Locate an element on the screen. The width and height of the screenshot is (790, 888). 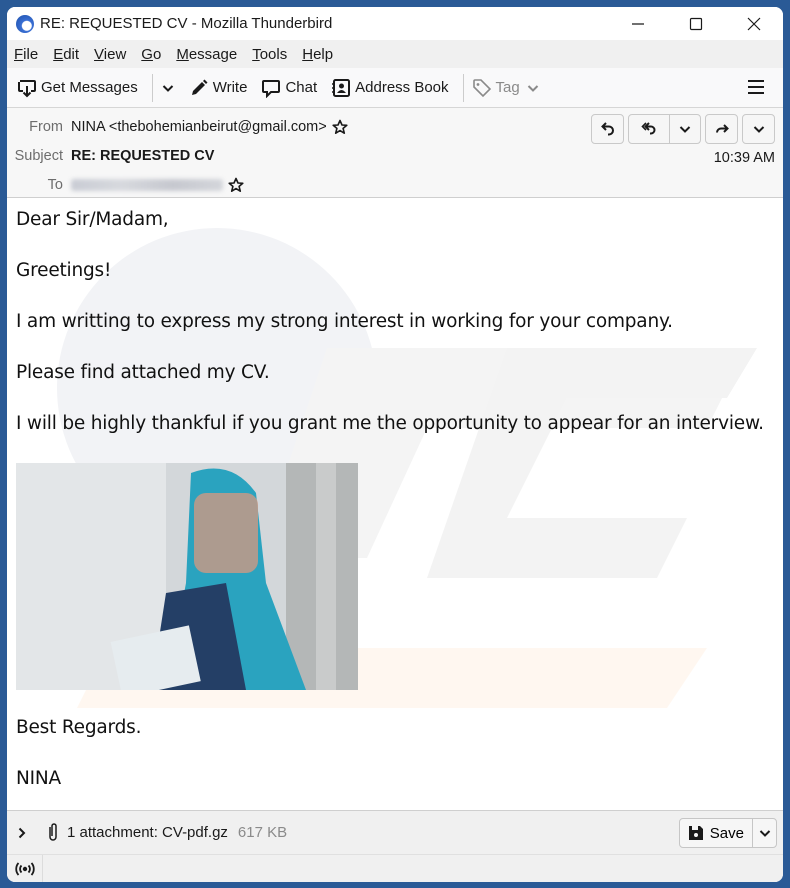
message-time: 10:39 AM is located at coordinates (744, 158).